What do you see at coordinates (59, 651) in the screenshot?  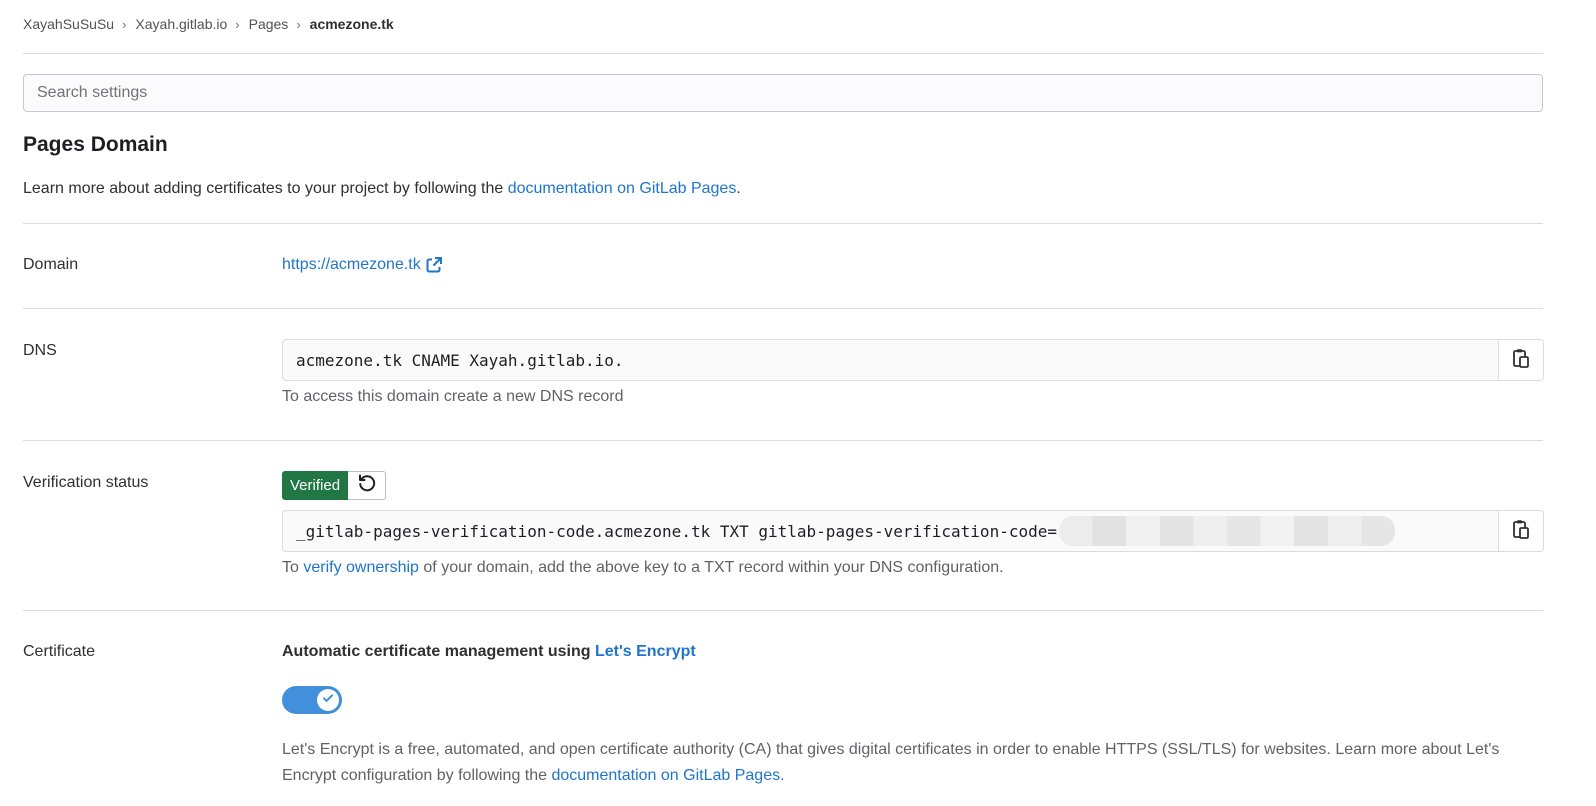 I see `certificate-label: Certificate` at bounding box center [59, 651].